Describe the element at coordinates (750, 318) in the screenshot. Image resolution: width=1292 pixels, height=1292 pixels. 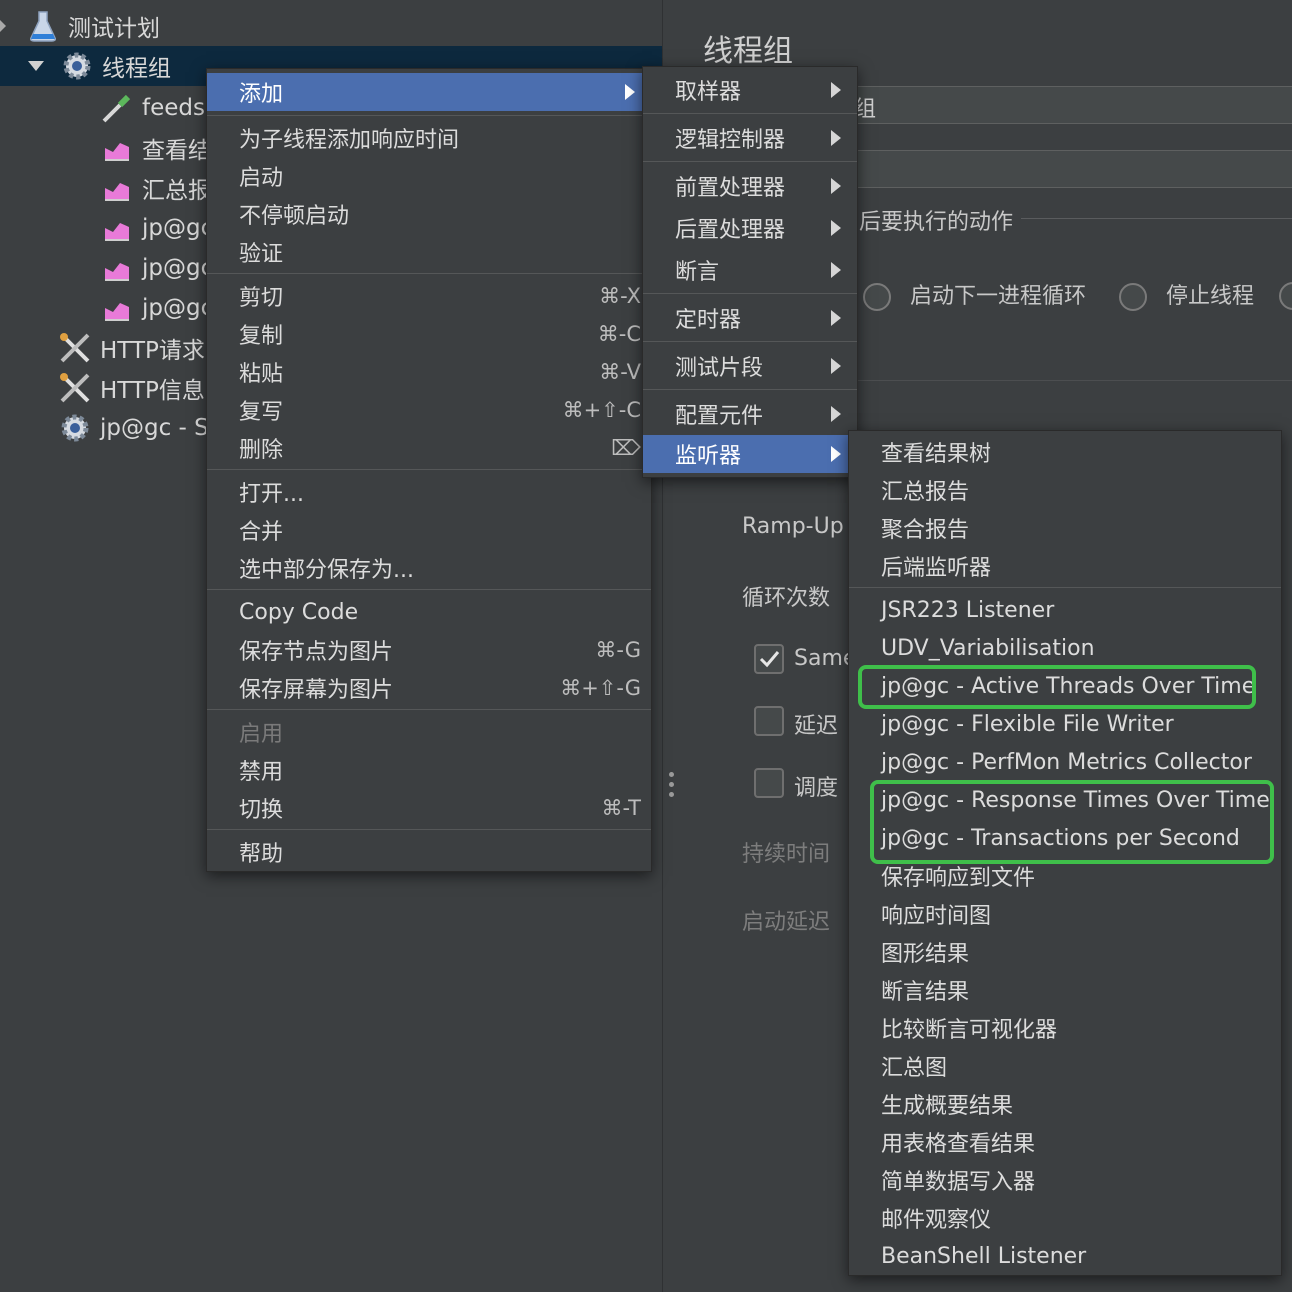
I see `menu-item-timer: 定时器` at that location.